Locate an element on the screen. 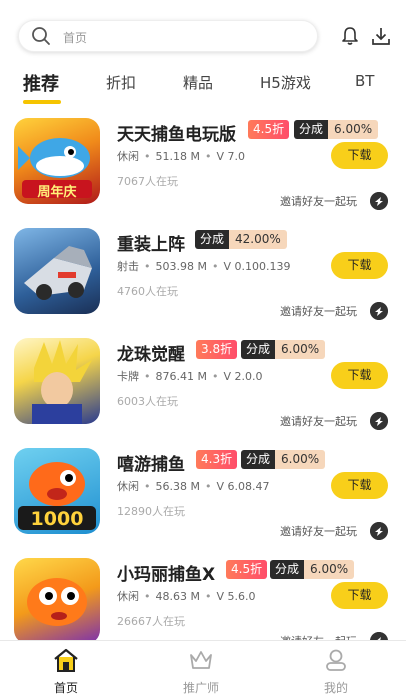 The height and width of the screenshot is (696, 406). game-meta: 休闲 • 51.18 M • V 7.0 is located at coordinates (181, 156).